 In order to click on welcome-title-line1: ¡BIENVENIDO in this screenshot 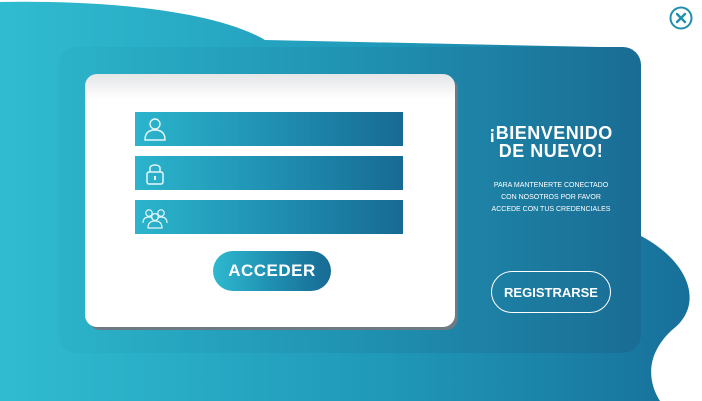, I will do `click(551, 133)`.